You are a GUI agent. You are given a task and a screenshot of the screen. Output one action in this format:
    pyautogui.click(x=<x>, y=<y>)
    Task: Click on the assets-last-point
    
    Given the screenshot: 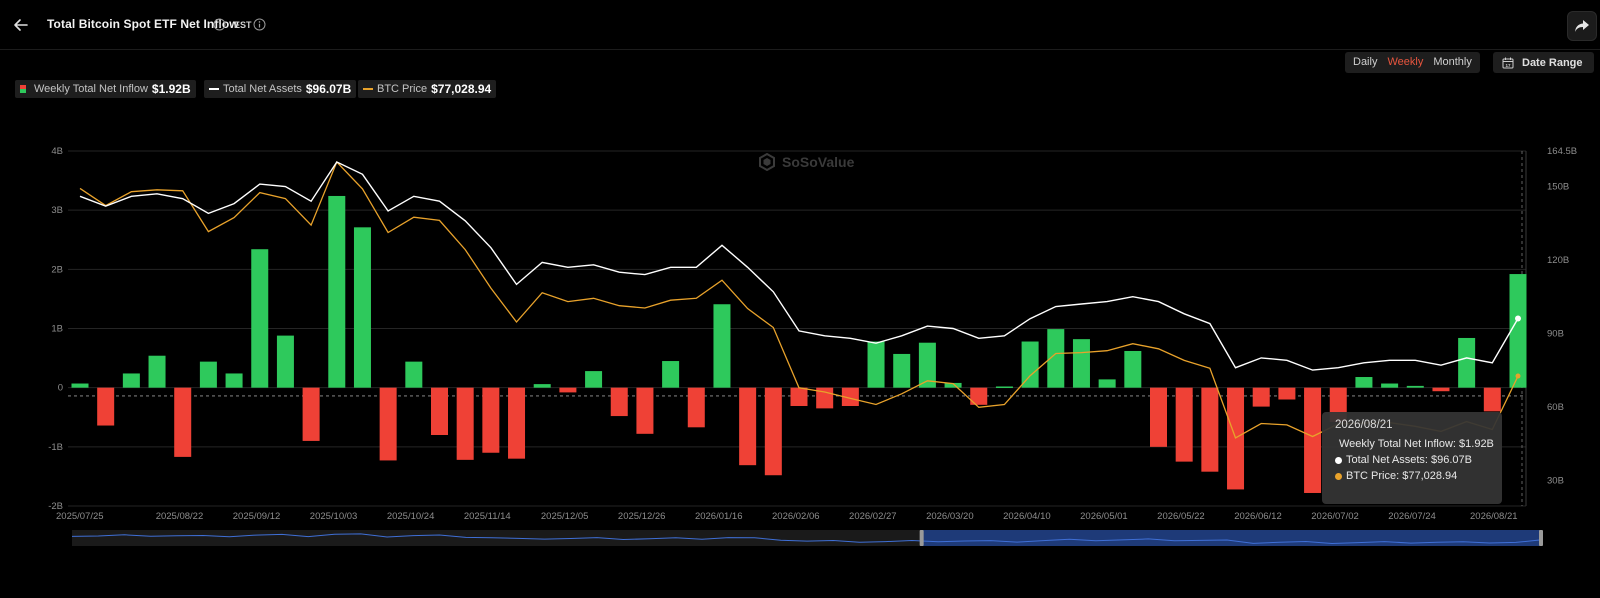 What is the action you would take?
    pyautogui.click(x=1518, y=318)
    